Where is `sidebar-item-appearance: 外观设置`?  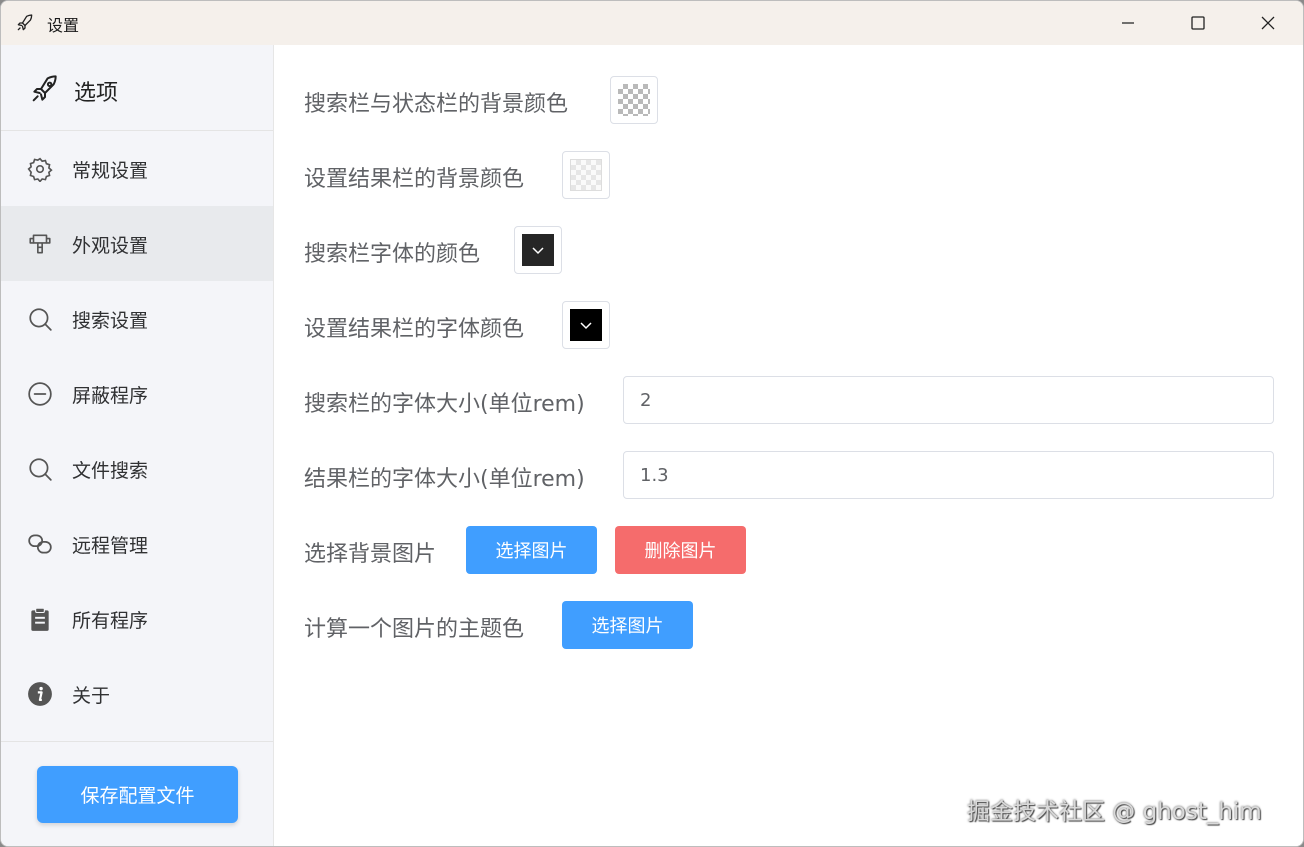
sidebar-item-appearance: 外观设置 is located at coordinates (137, 243).